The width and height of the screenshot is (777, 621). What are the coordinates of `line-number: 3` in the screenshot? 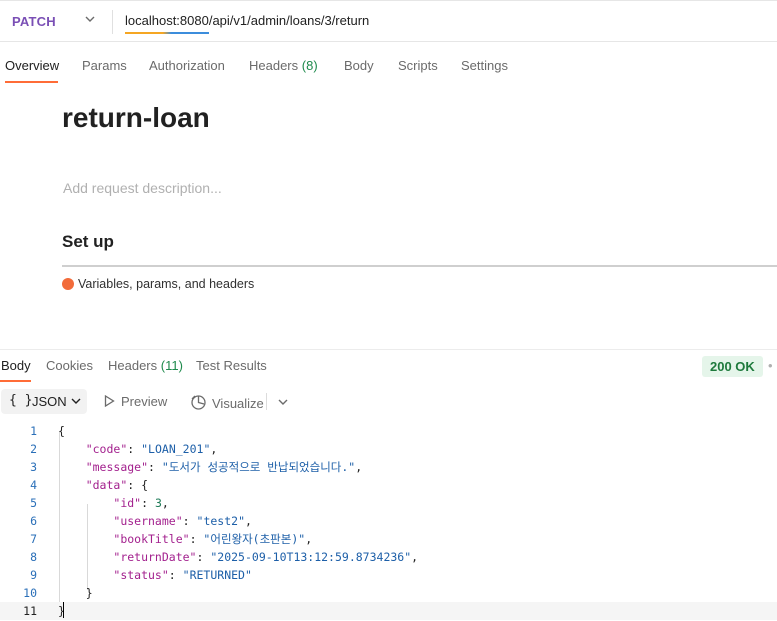 It's located at (33, 467).